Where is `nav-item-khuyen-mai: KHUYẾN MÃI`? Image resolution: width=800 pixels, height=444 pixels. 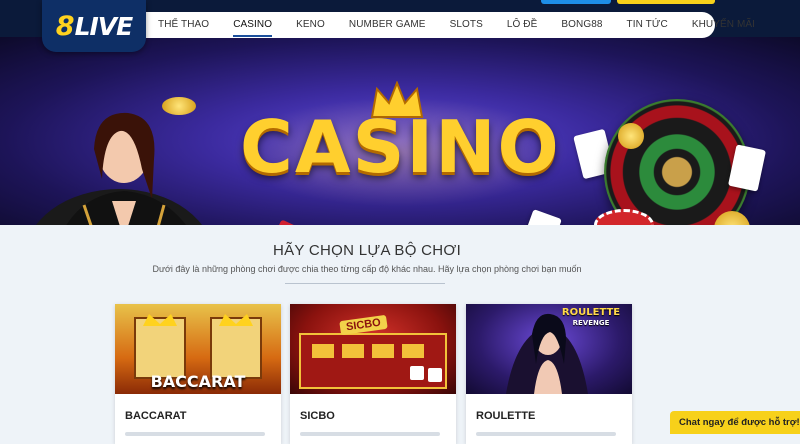
nav-item-khuyen-mai: KHUYẾN MÃI is located at coordinates (723, 25).